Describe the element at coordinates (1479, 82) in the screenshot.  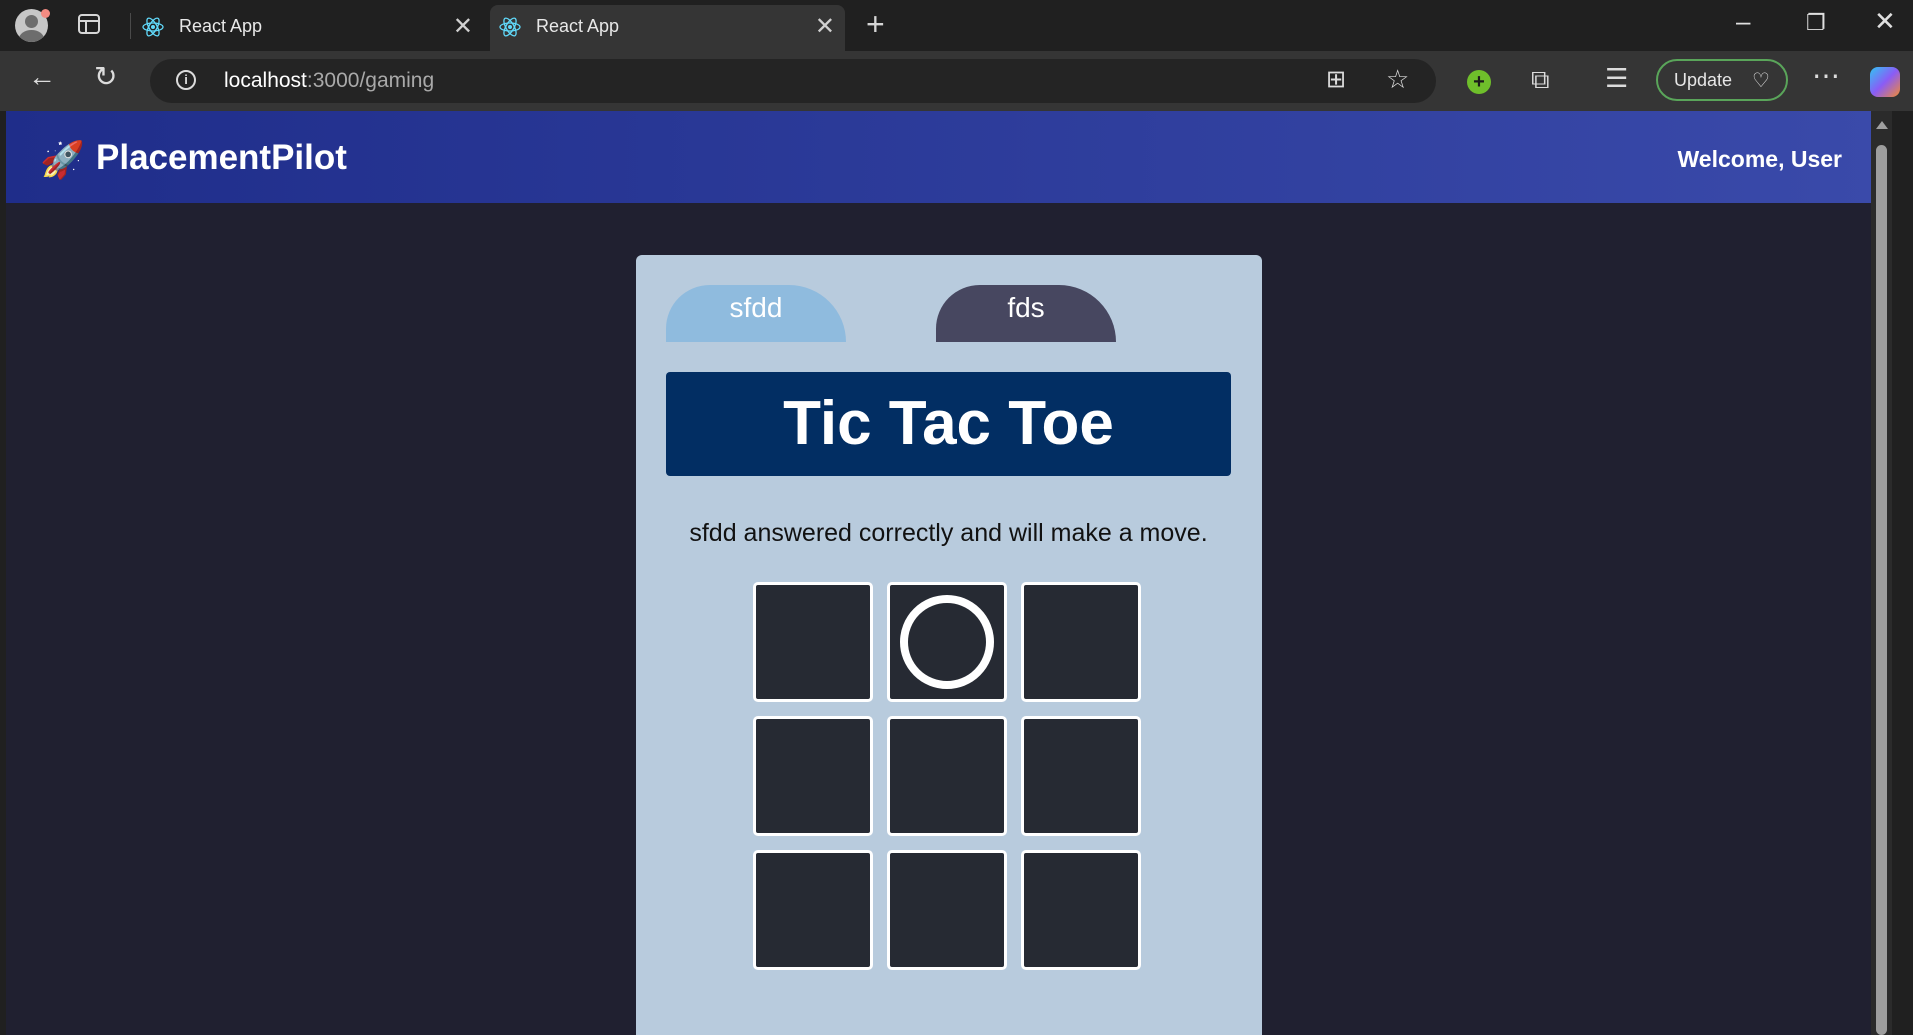
I see `extension-plus-icon: +` at that location.